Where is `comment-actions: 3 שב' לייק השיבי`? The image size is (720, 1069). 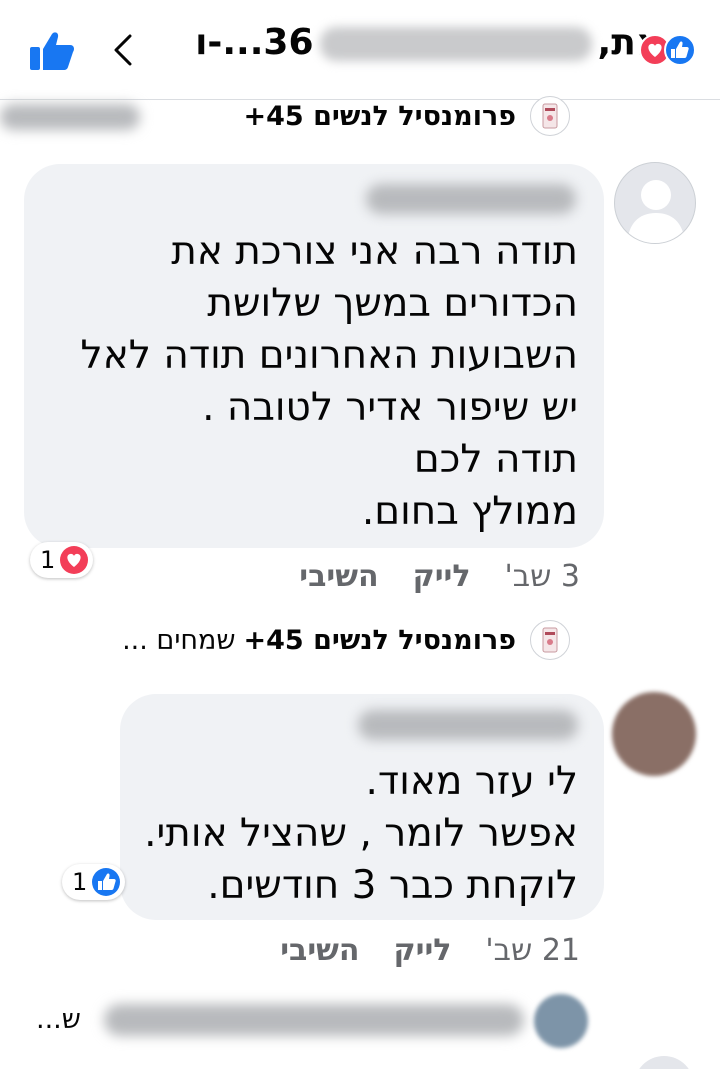
comment-actions: 3 שב' לייק השיבי is located at coordinates (439, 576).